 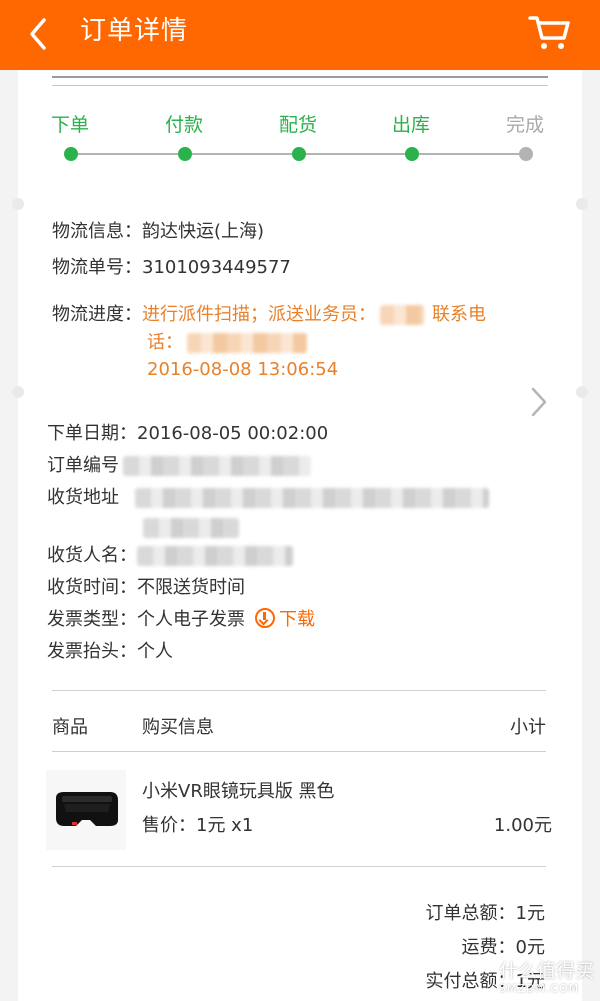 I want to click on redacted-order-number, so click(x=217, y=466).